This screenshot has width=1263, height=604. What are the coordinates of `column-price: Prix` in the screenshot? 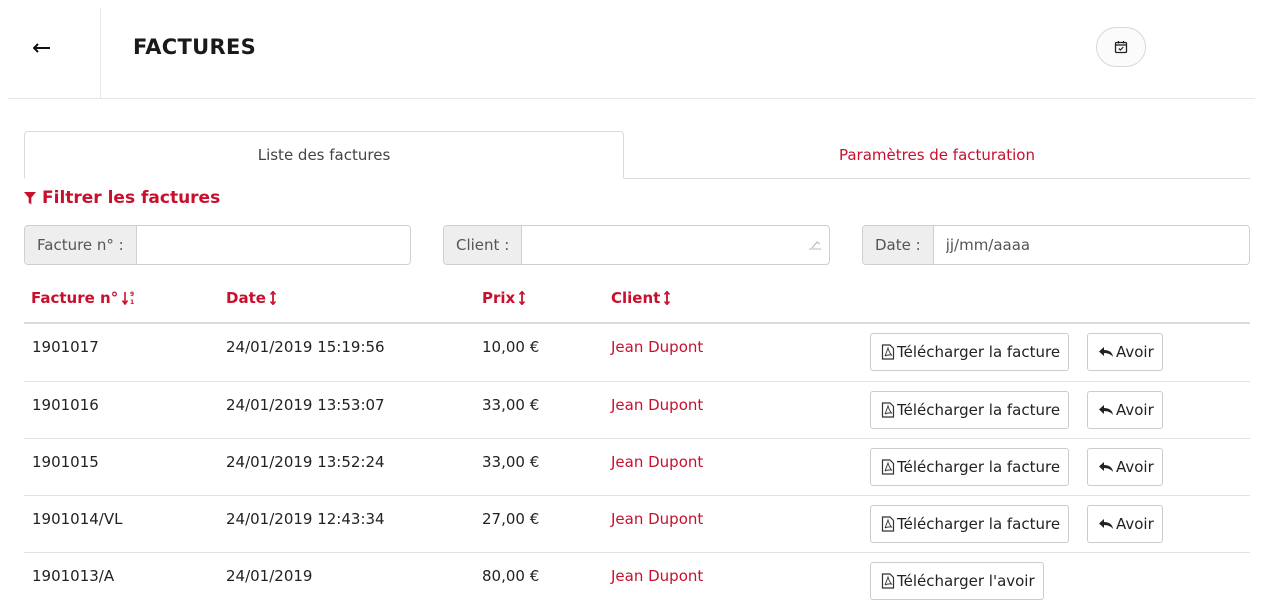 It's located at (504, 298).